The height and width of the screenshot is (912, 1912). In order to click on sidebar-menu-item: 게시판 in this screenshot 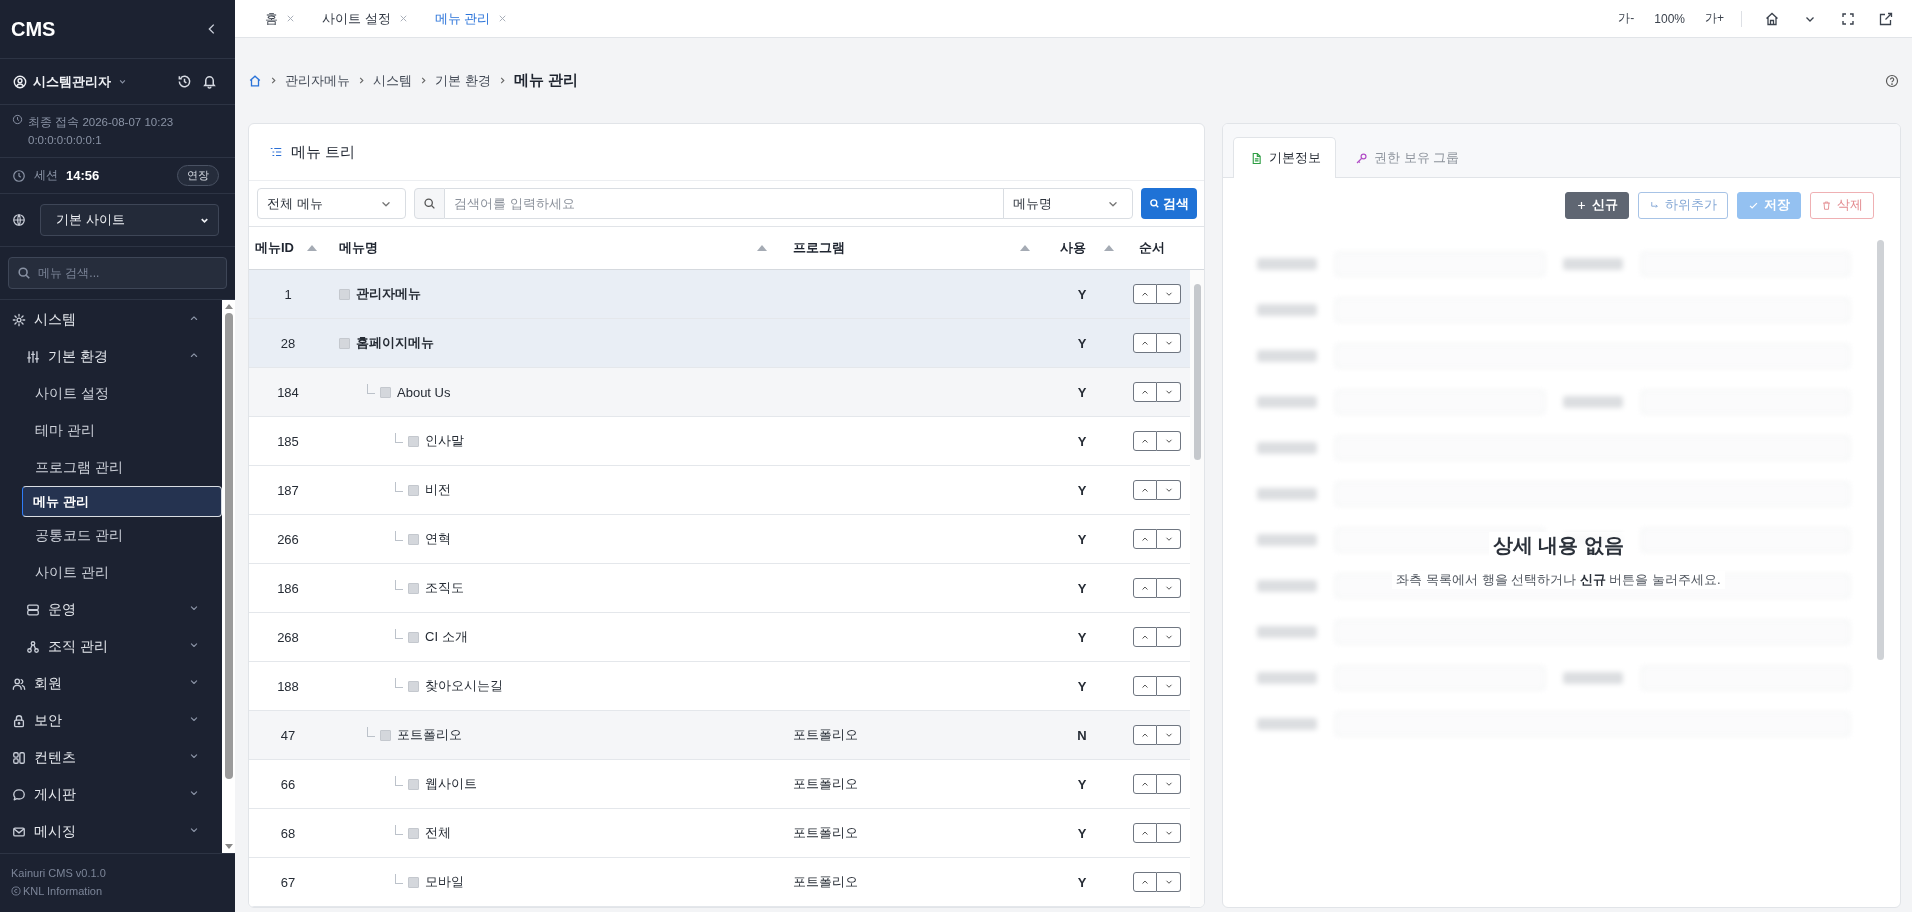, I will do `click(111, 794)`.